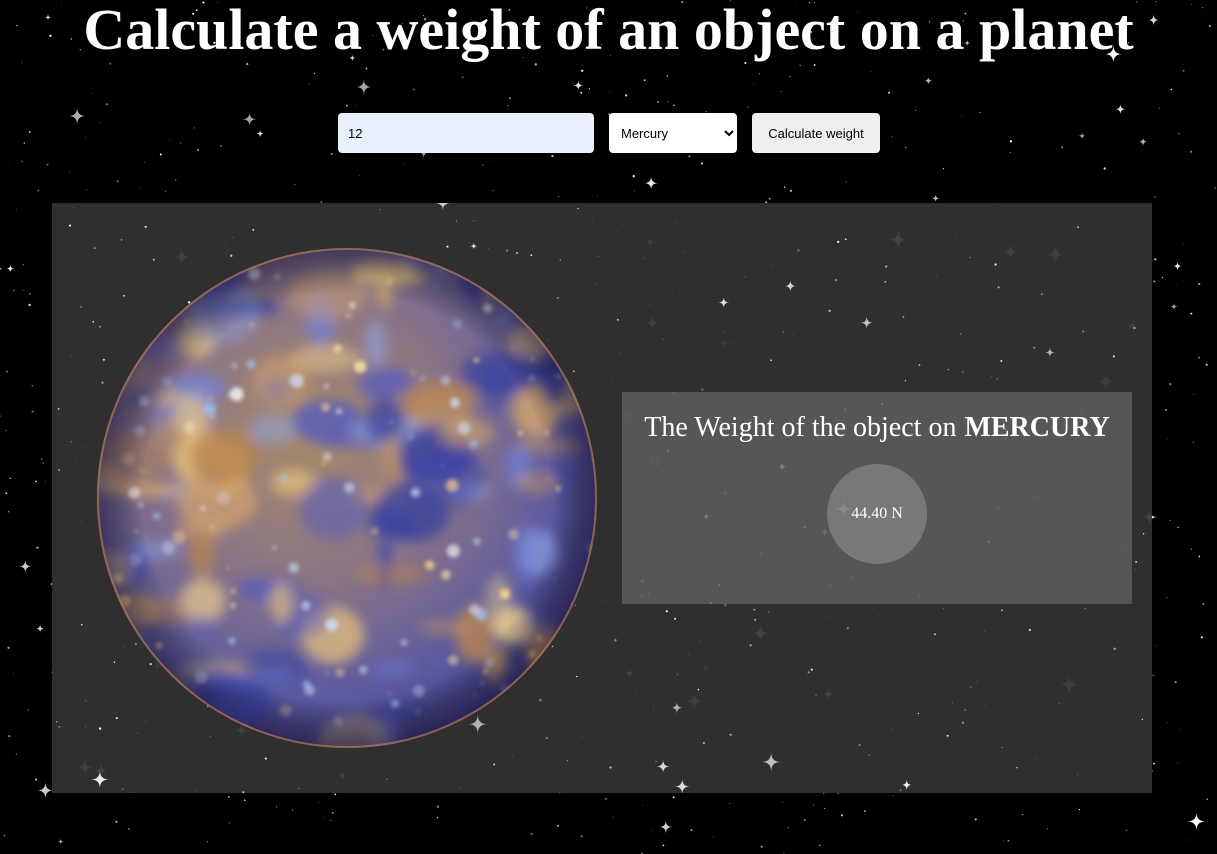  I want to click on result-planet-name: MERCURY, so click(1037, 427).